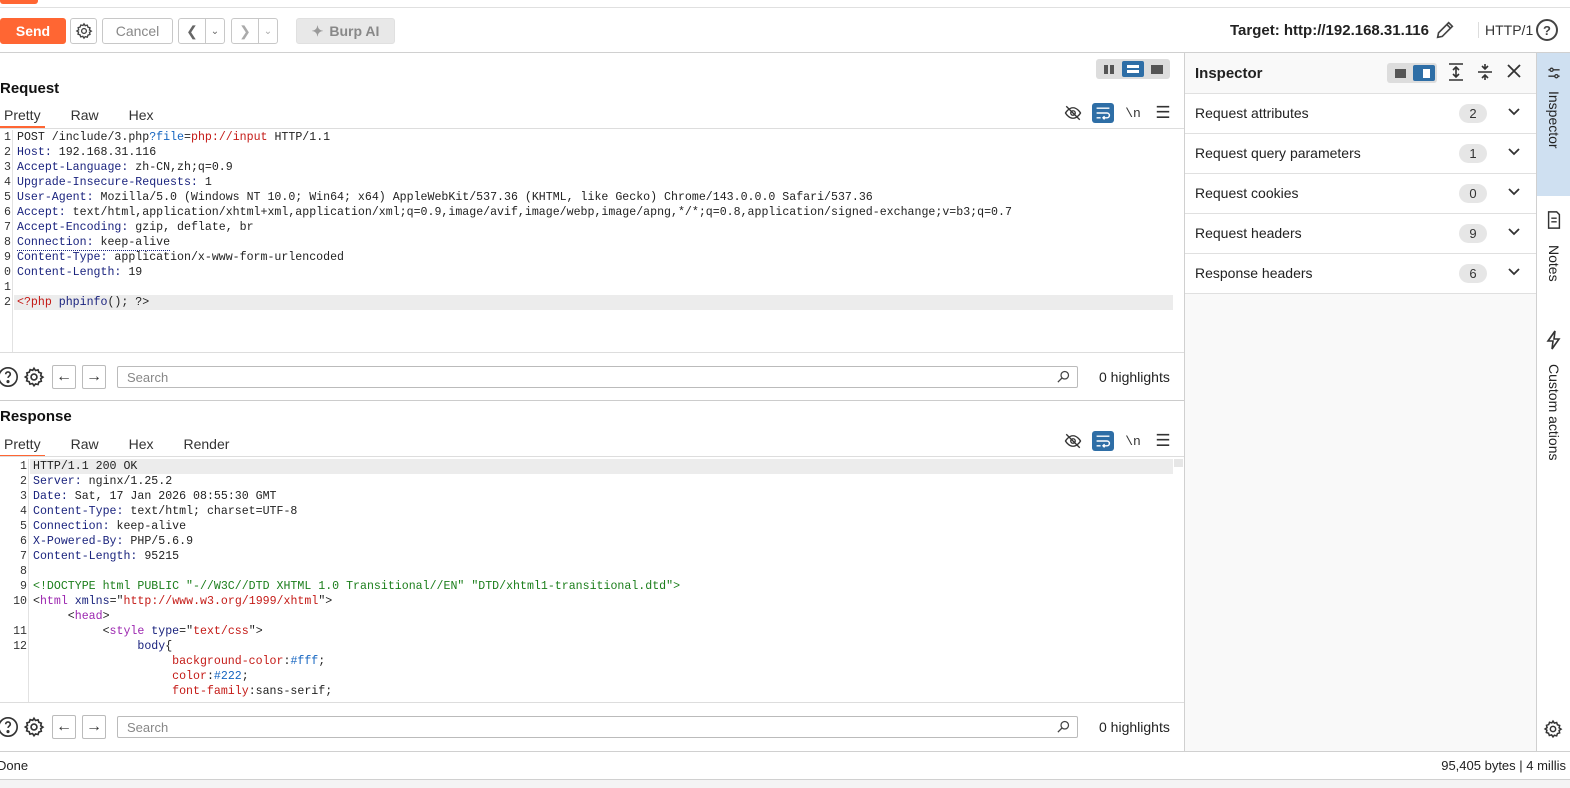  I want to click on target-label: Target: http://192.168.31.116, so click(1329, 30).